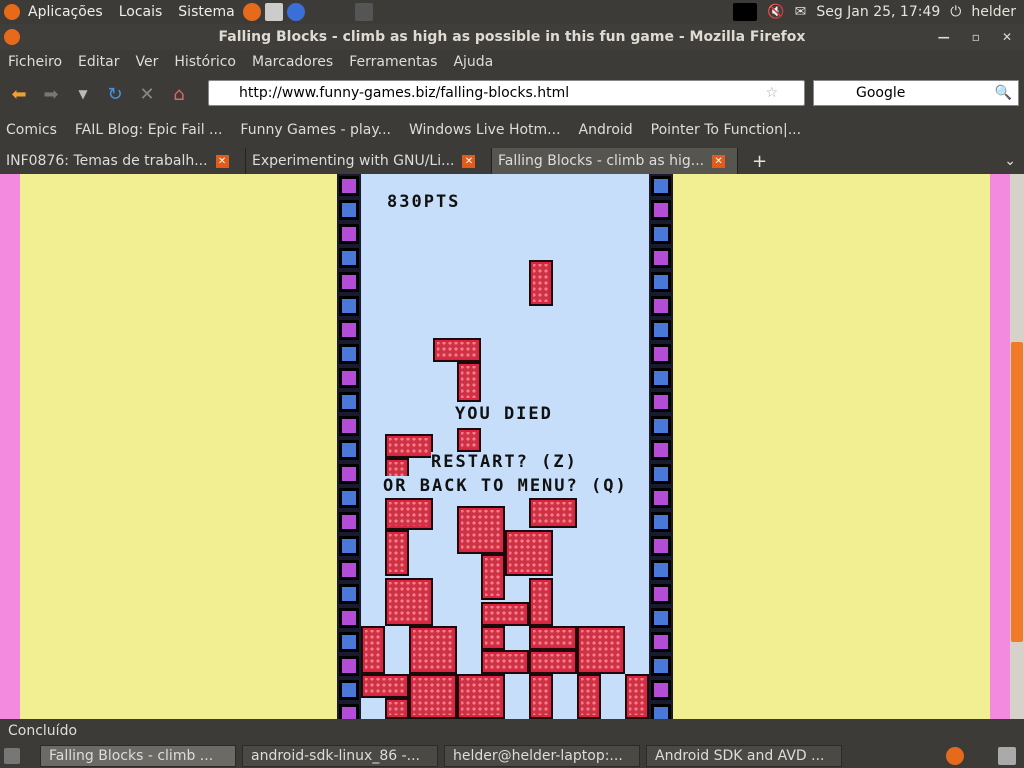 The image size is (1024, 768). Describe the element at coordinates (1007, 755) in the screenshot. I see `trash-icon` at that location.